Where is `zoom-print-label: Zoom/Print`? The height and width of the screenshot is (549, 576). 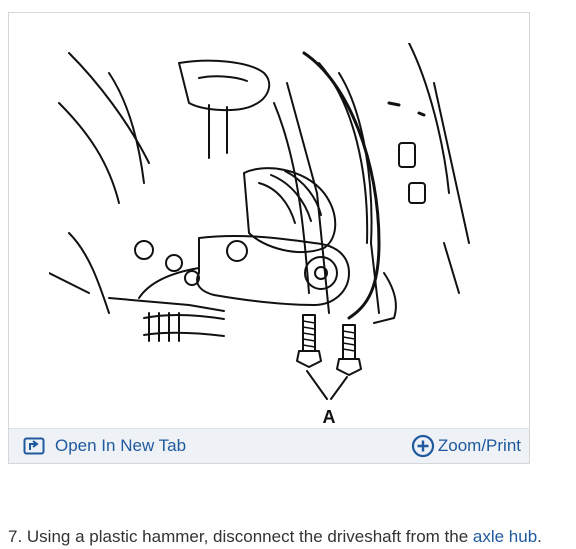
zoom-print-label: Zoom/Print is located at coordinates (479, 445).